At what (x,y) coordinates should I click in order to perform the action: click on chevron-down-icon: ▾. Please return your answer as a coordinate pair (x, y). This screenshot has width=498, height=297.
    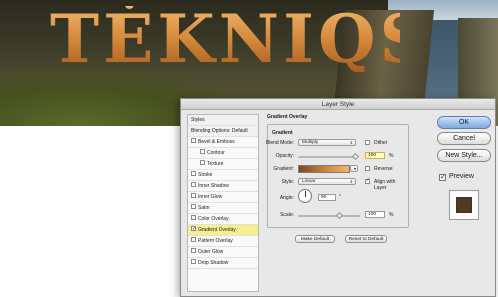
    Looking at the image, I should click on (354, 168).